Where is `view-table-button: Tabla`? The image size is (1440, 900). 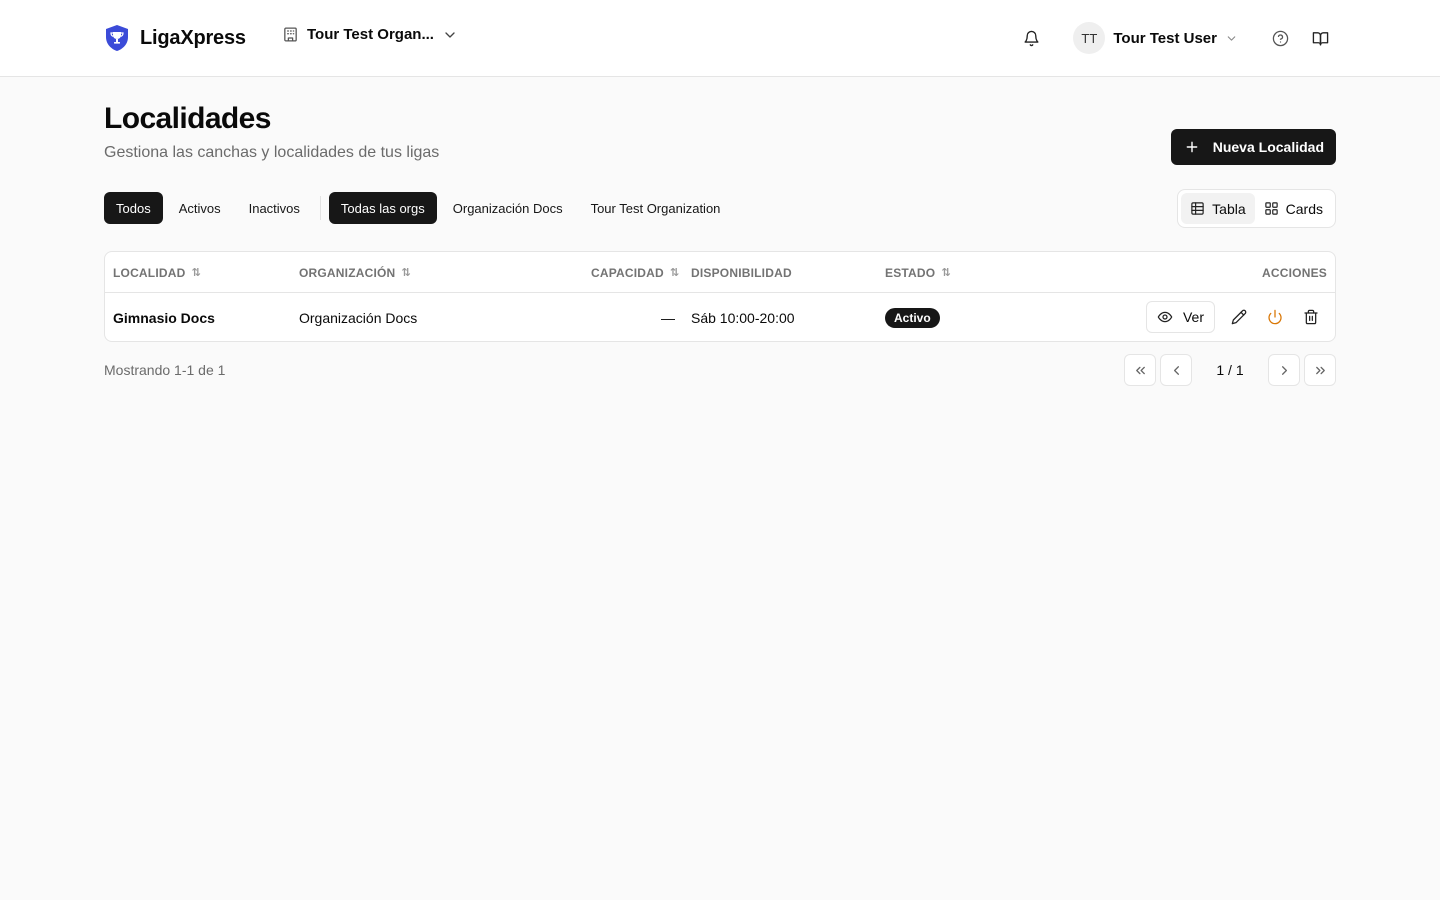
view-table-button: Tabla is located at coordinates (1218, 208).